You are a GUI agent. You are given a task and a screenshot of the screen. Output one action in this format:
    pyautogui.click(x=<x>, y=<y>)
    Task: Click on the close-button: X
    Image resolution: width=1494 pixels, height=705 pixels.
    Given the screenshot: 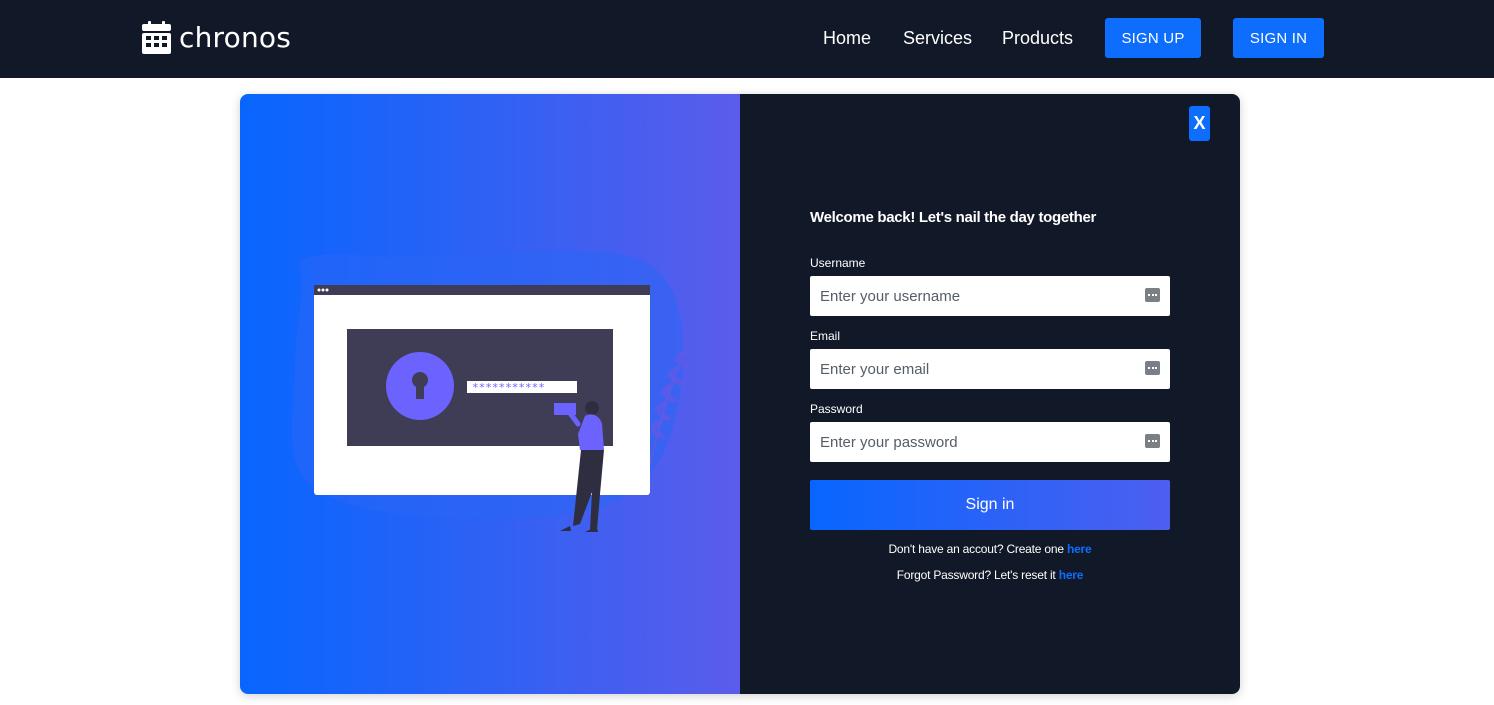 What is the action you would take?
    pyautogui.click(x=1199, y=123)
    